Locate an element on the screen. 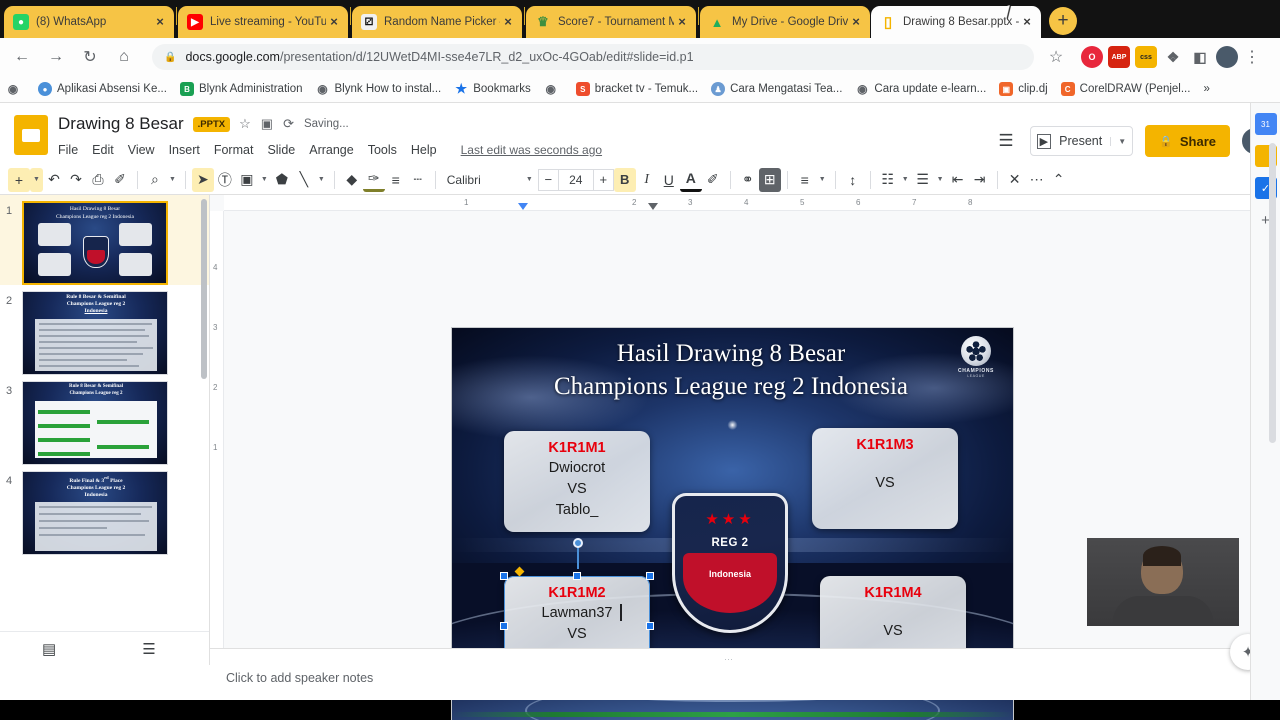 The width and height of the screenshot is (1280, 720). font-size-decrease-button: − is located at coordinates (548, 179).